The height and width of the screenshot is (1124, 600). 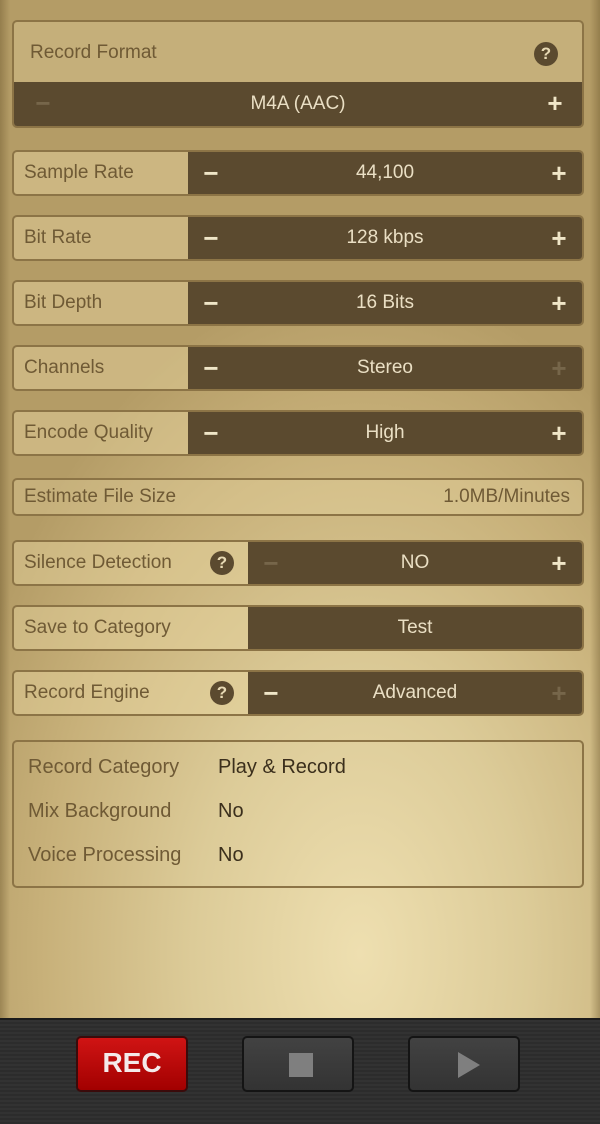 I want to click on channels-label: Channels, so click(x=101, y=368).